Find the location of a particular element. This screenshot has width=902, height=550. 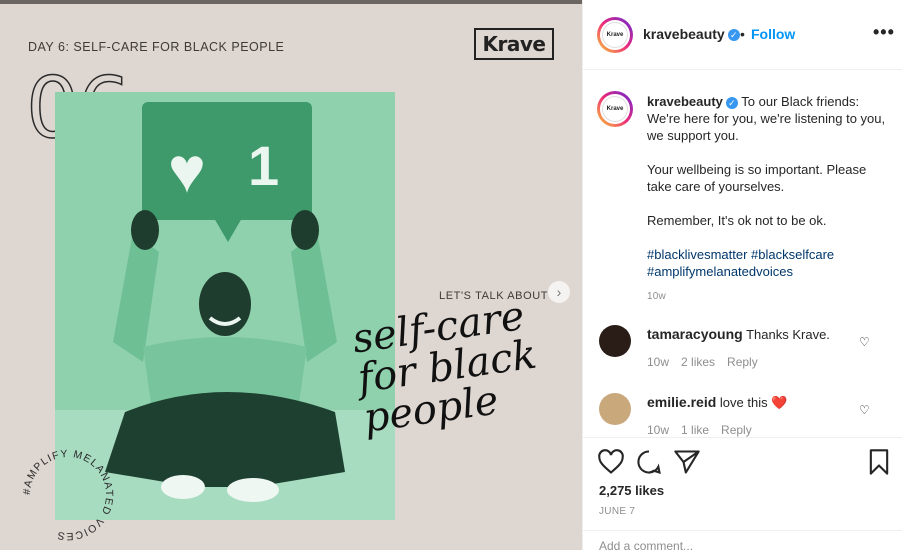

comment-meta: 10w 1 like Reply is located at coordinates (705, 430).